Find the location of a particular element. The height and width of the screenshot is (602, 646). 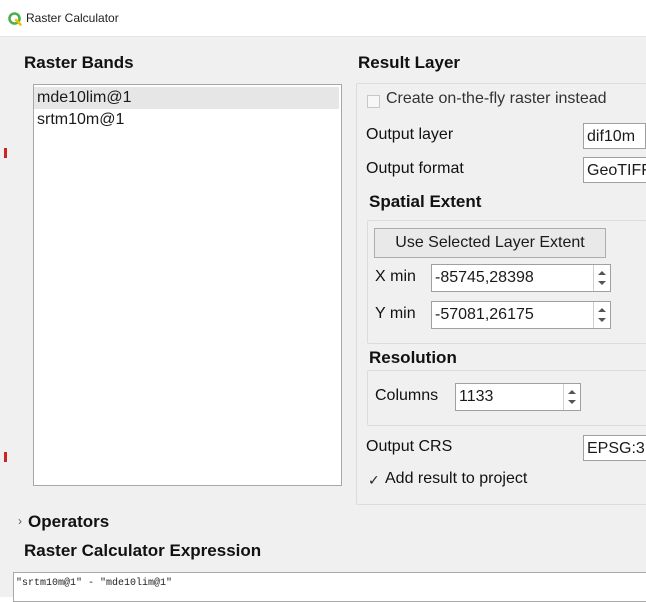

use-selected-layer-extent-button: Use Selected Layer Extent is located at coordinates (490, 243).